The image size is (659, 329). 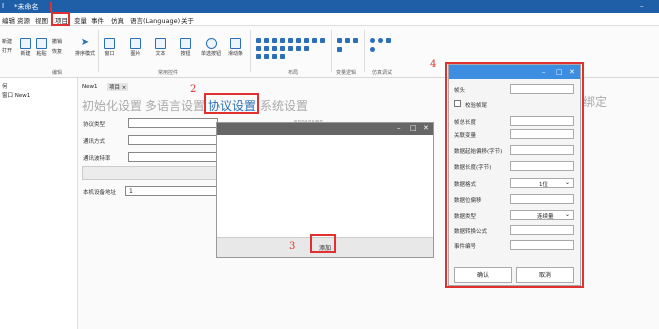 I want to click on heading-system: 系统设置, so click(x=284, y=105).